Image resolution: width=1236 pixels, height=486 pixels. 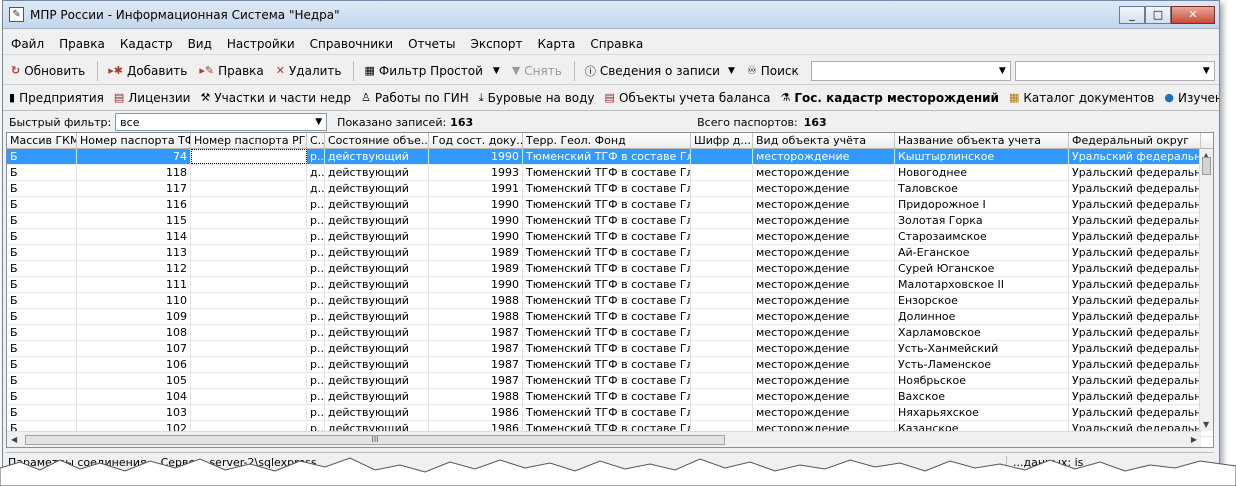 I want to click on table-cell-object-name: Усть-Ханмейский, so click(x=982, y=348).